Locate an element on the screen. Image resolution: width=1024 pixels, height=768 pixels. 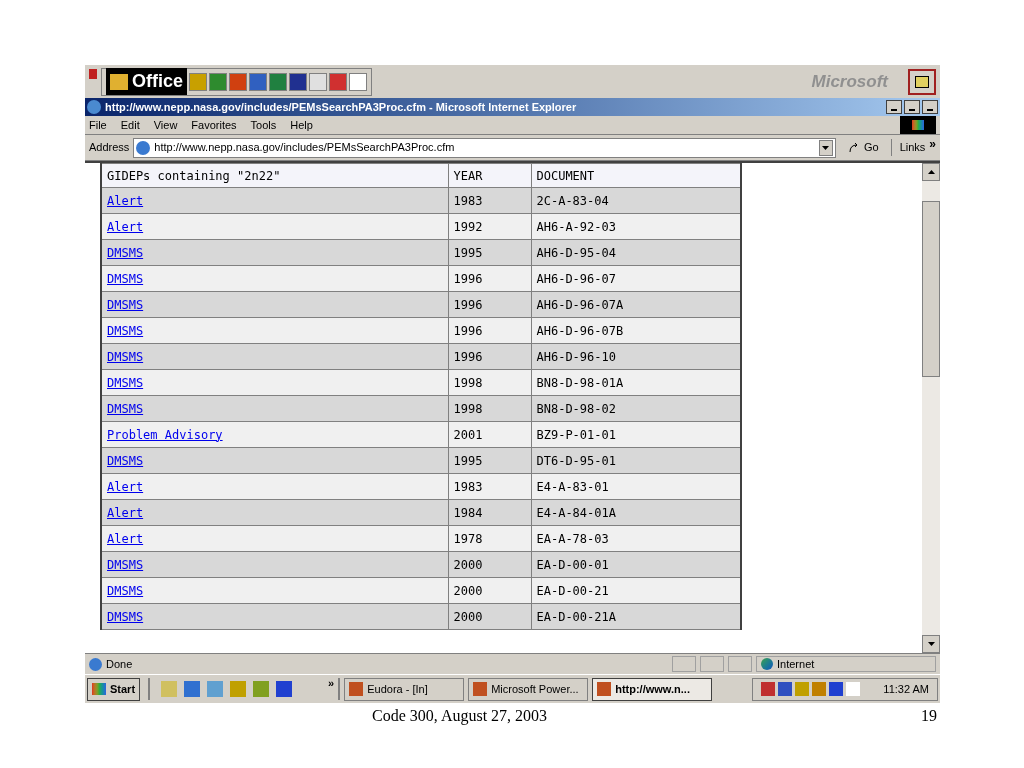
scrollbar is located at coordinates (931, 408).